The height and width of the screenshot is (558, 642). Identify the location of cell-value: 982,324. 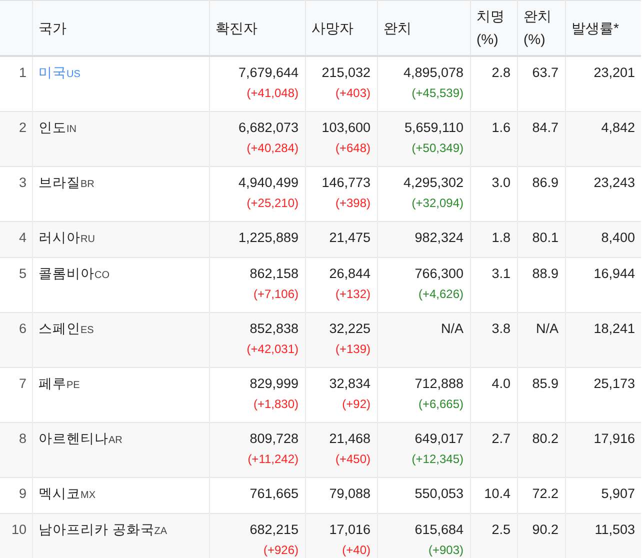
(439, 238).